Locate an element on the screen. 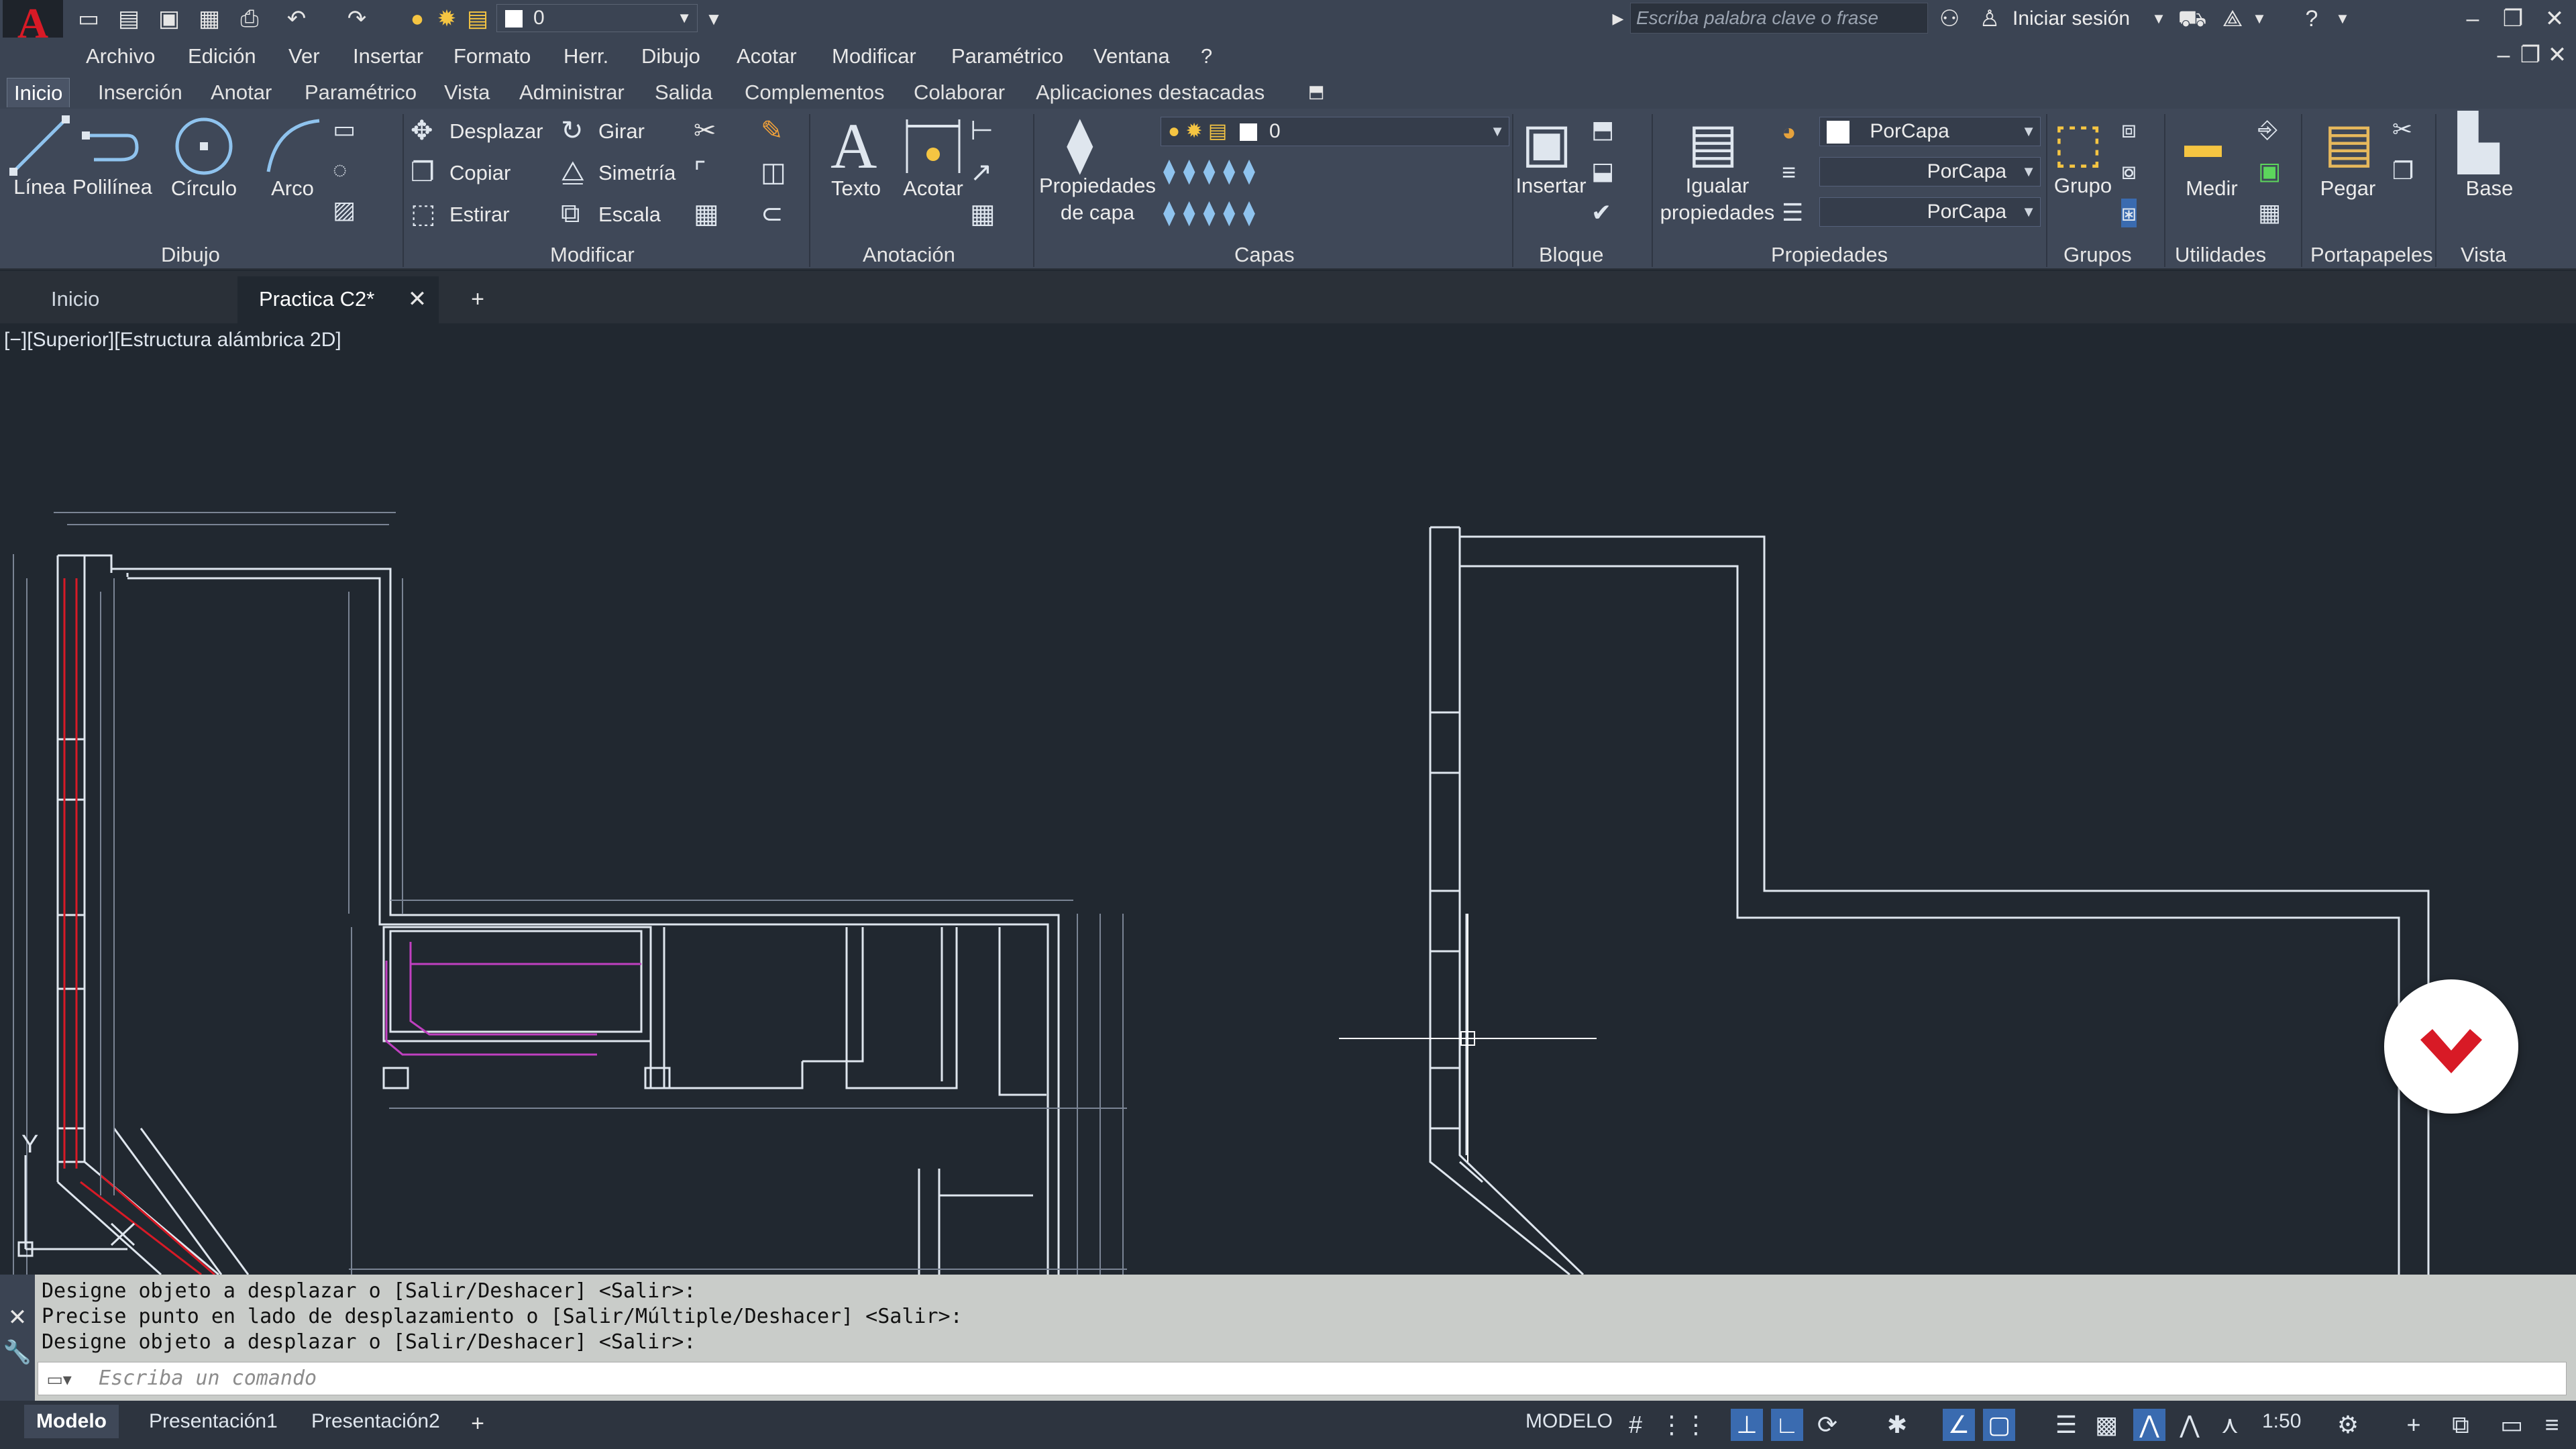  sun-icon: ✹ is located at coordinates (447, 19).